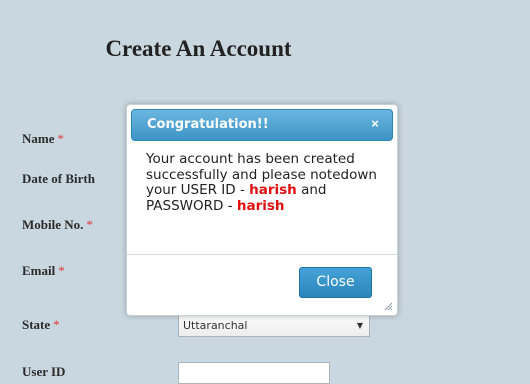 Image resolution: width=530 pixels, height=384 pixels. Describe the element at coordinates (260, 205) in the screenshot. I see `password-value: harish` at that location.